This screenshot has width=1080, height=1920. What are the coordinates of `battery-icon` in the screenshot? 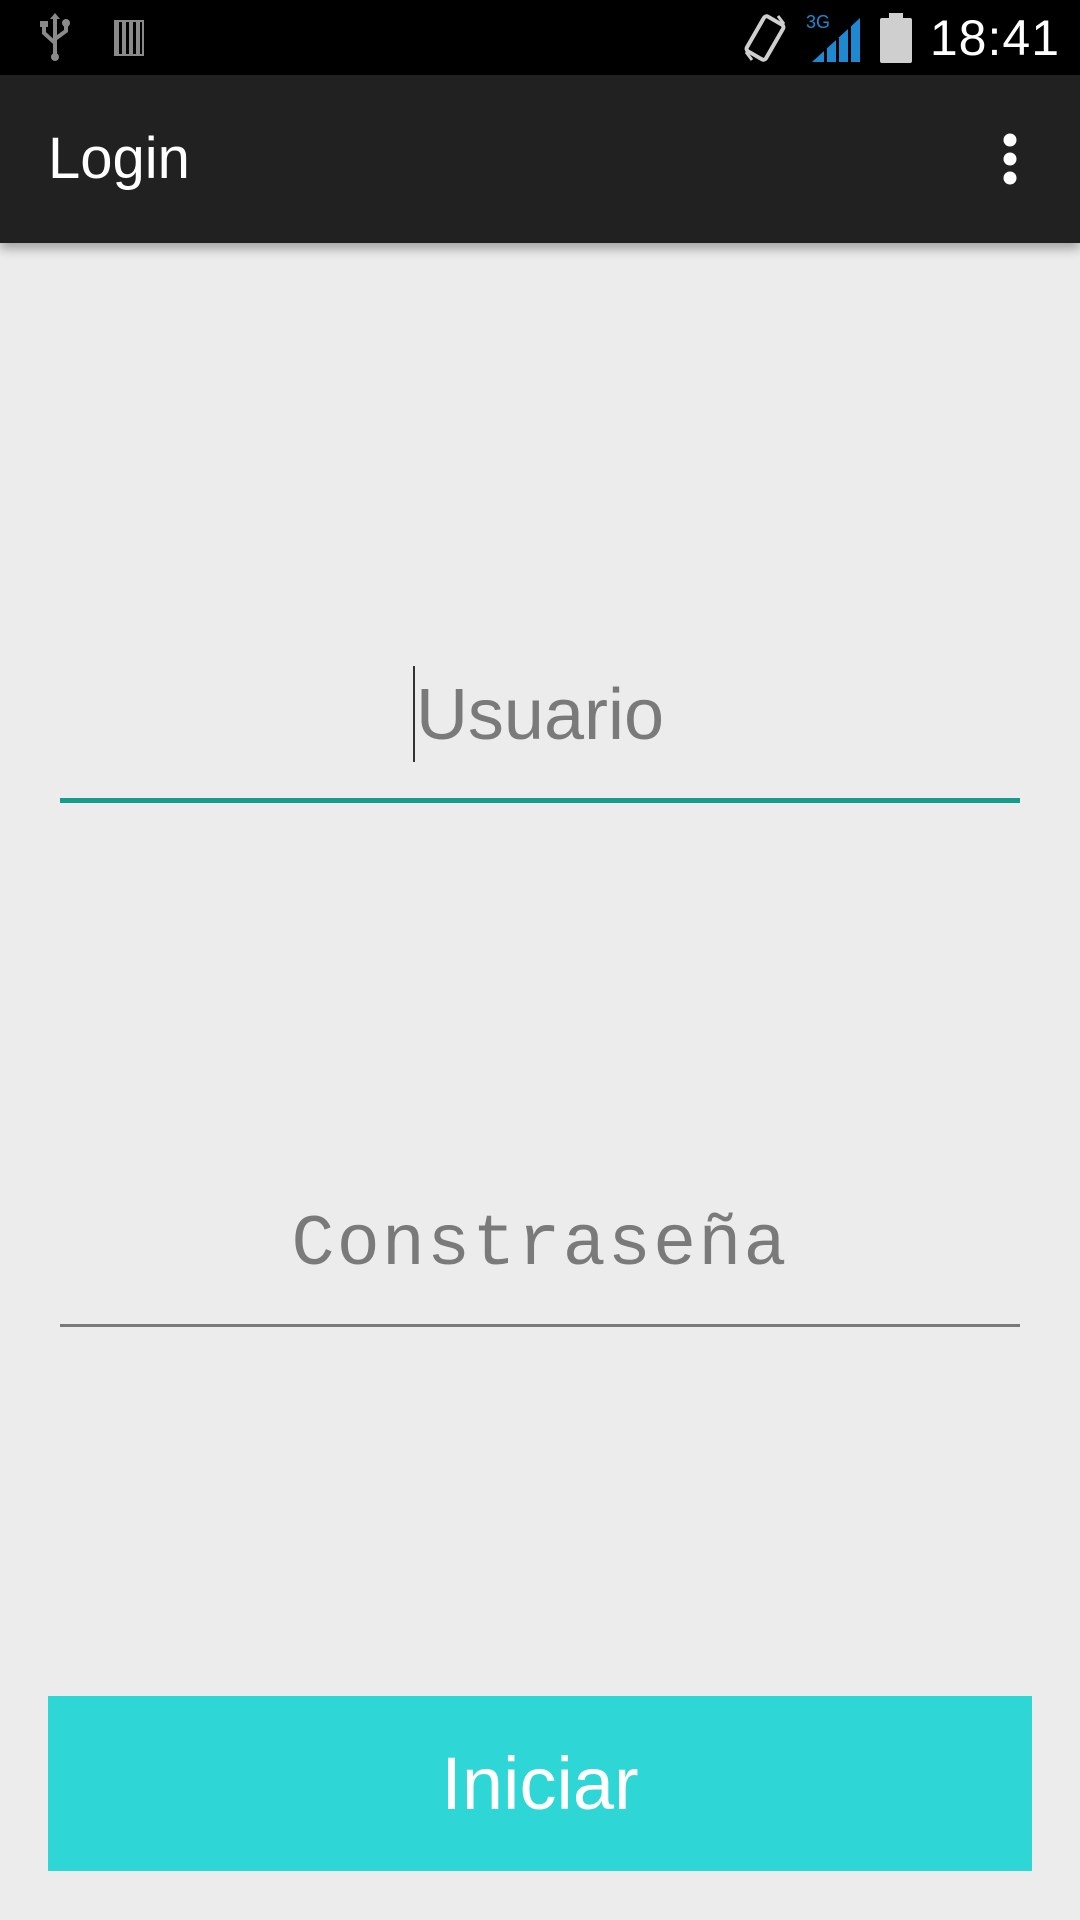 It's located at (895, 37).